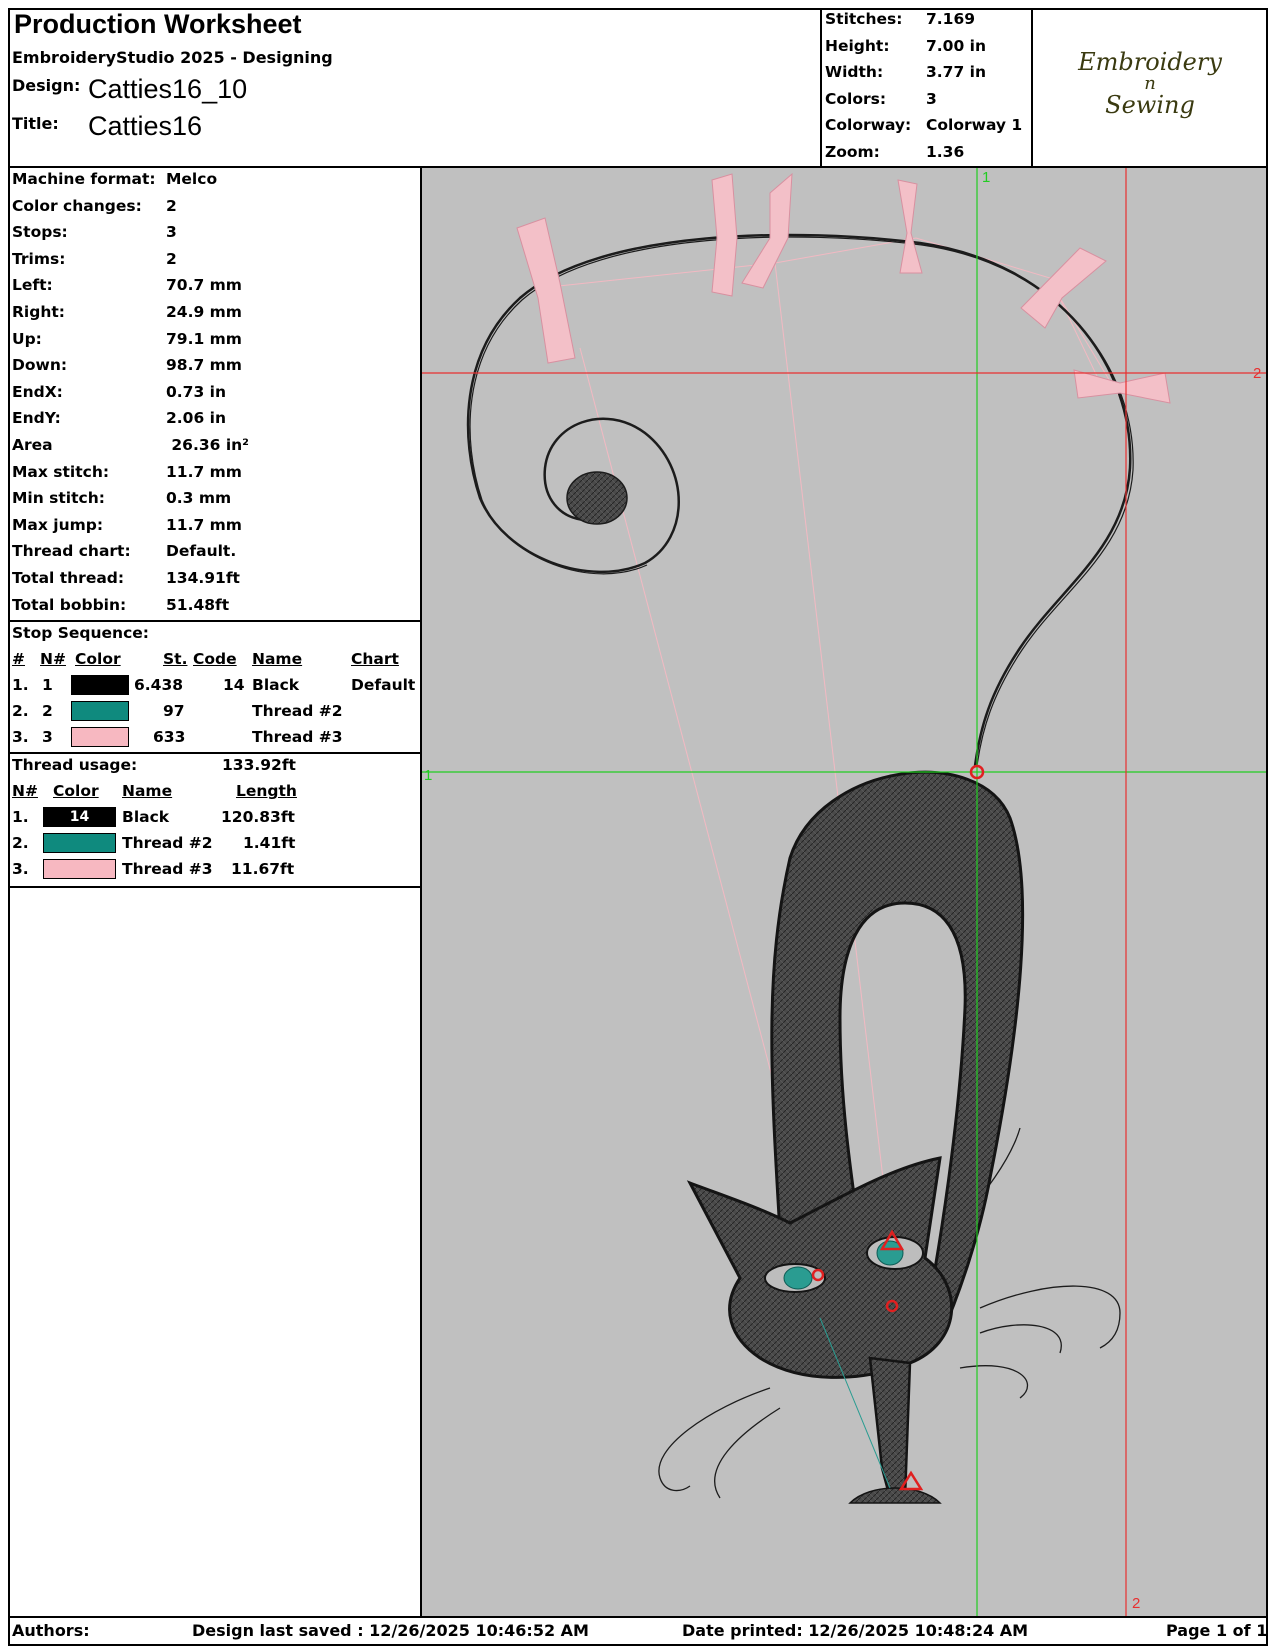 The image size is (1275, 1650). What do you see at coordinates (145, 126) in the screenshot?
I see `design-title: Catties16` at bounding box center [145, 126].